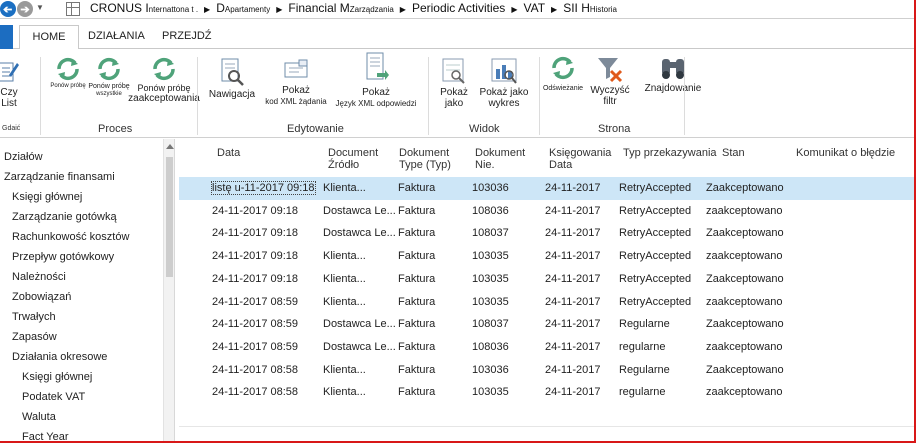  I want to click on column-header-source: Document Źródło, so click(353, 159).